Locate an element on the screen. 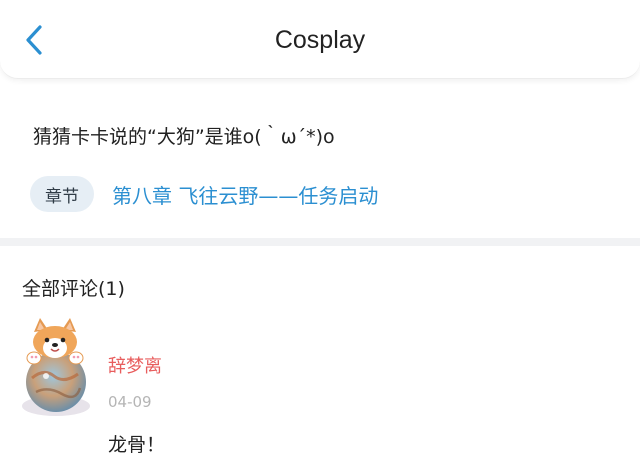 The width and height of the screenshot is (640, 471). corgi-avatar-icon is located at coordinates (56, 367).